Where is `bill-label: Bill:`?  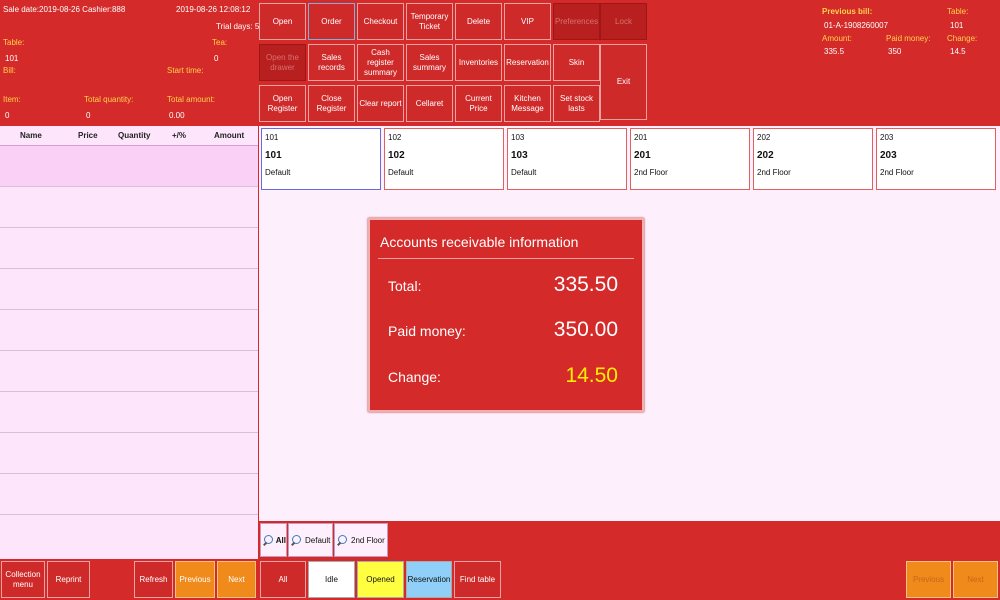
bill-label: Bill: is located at coordinates (9, 70).